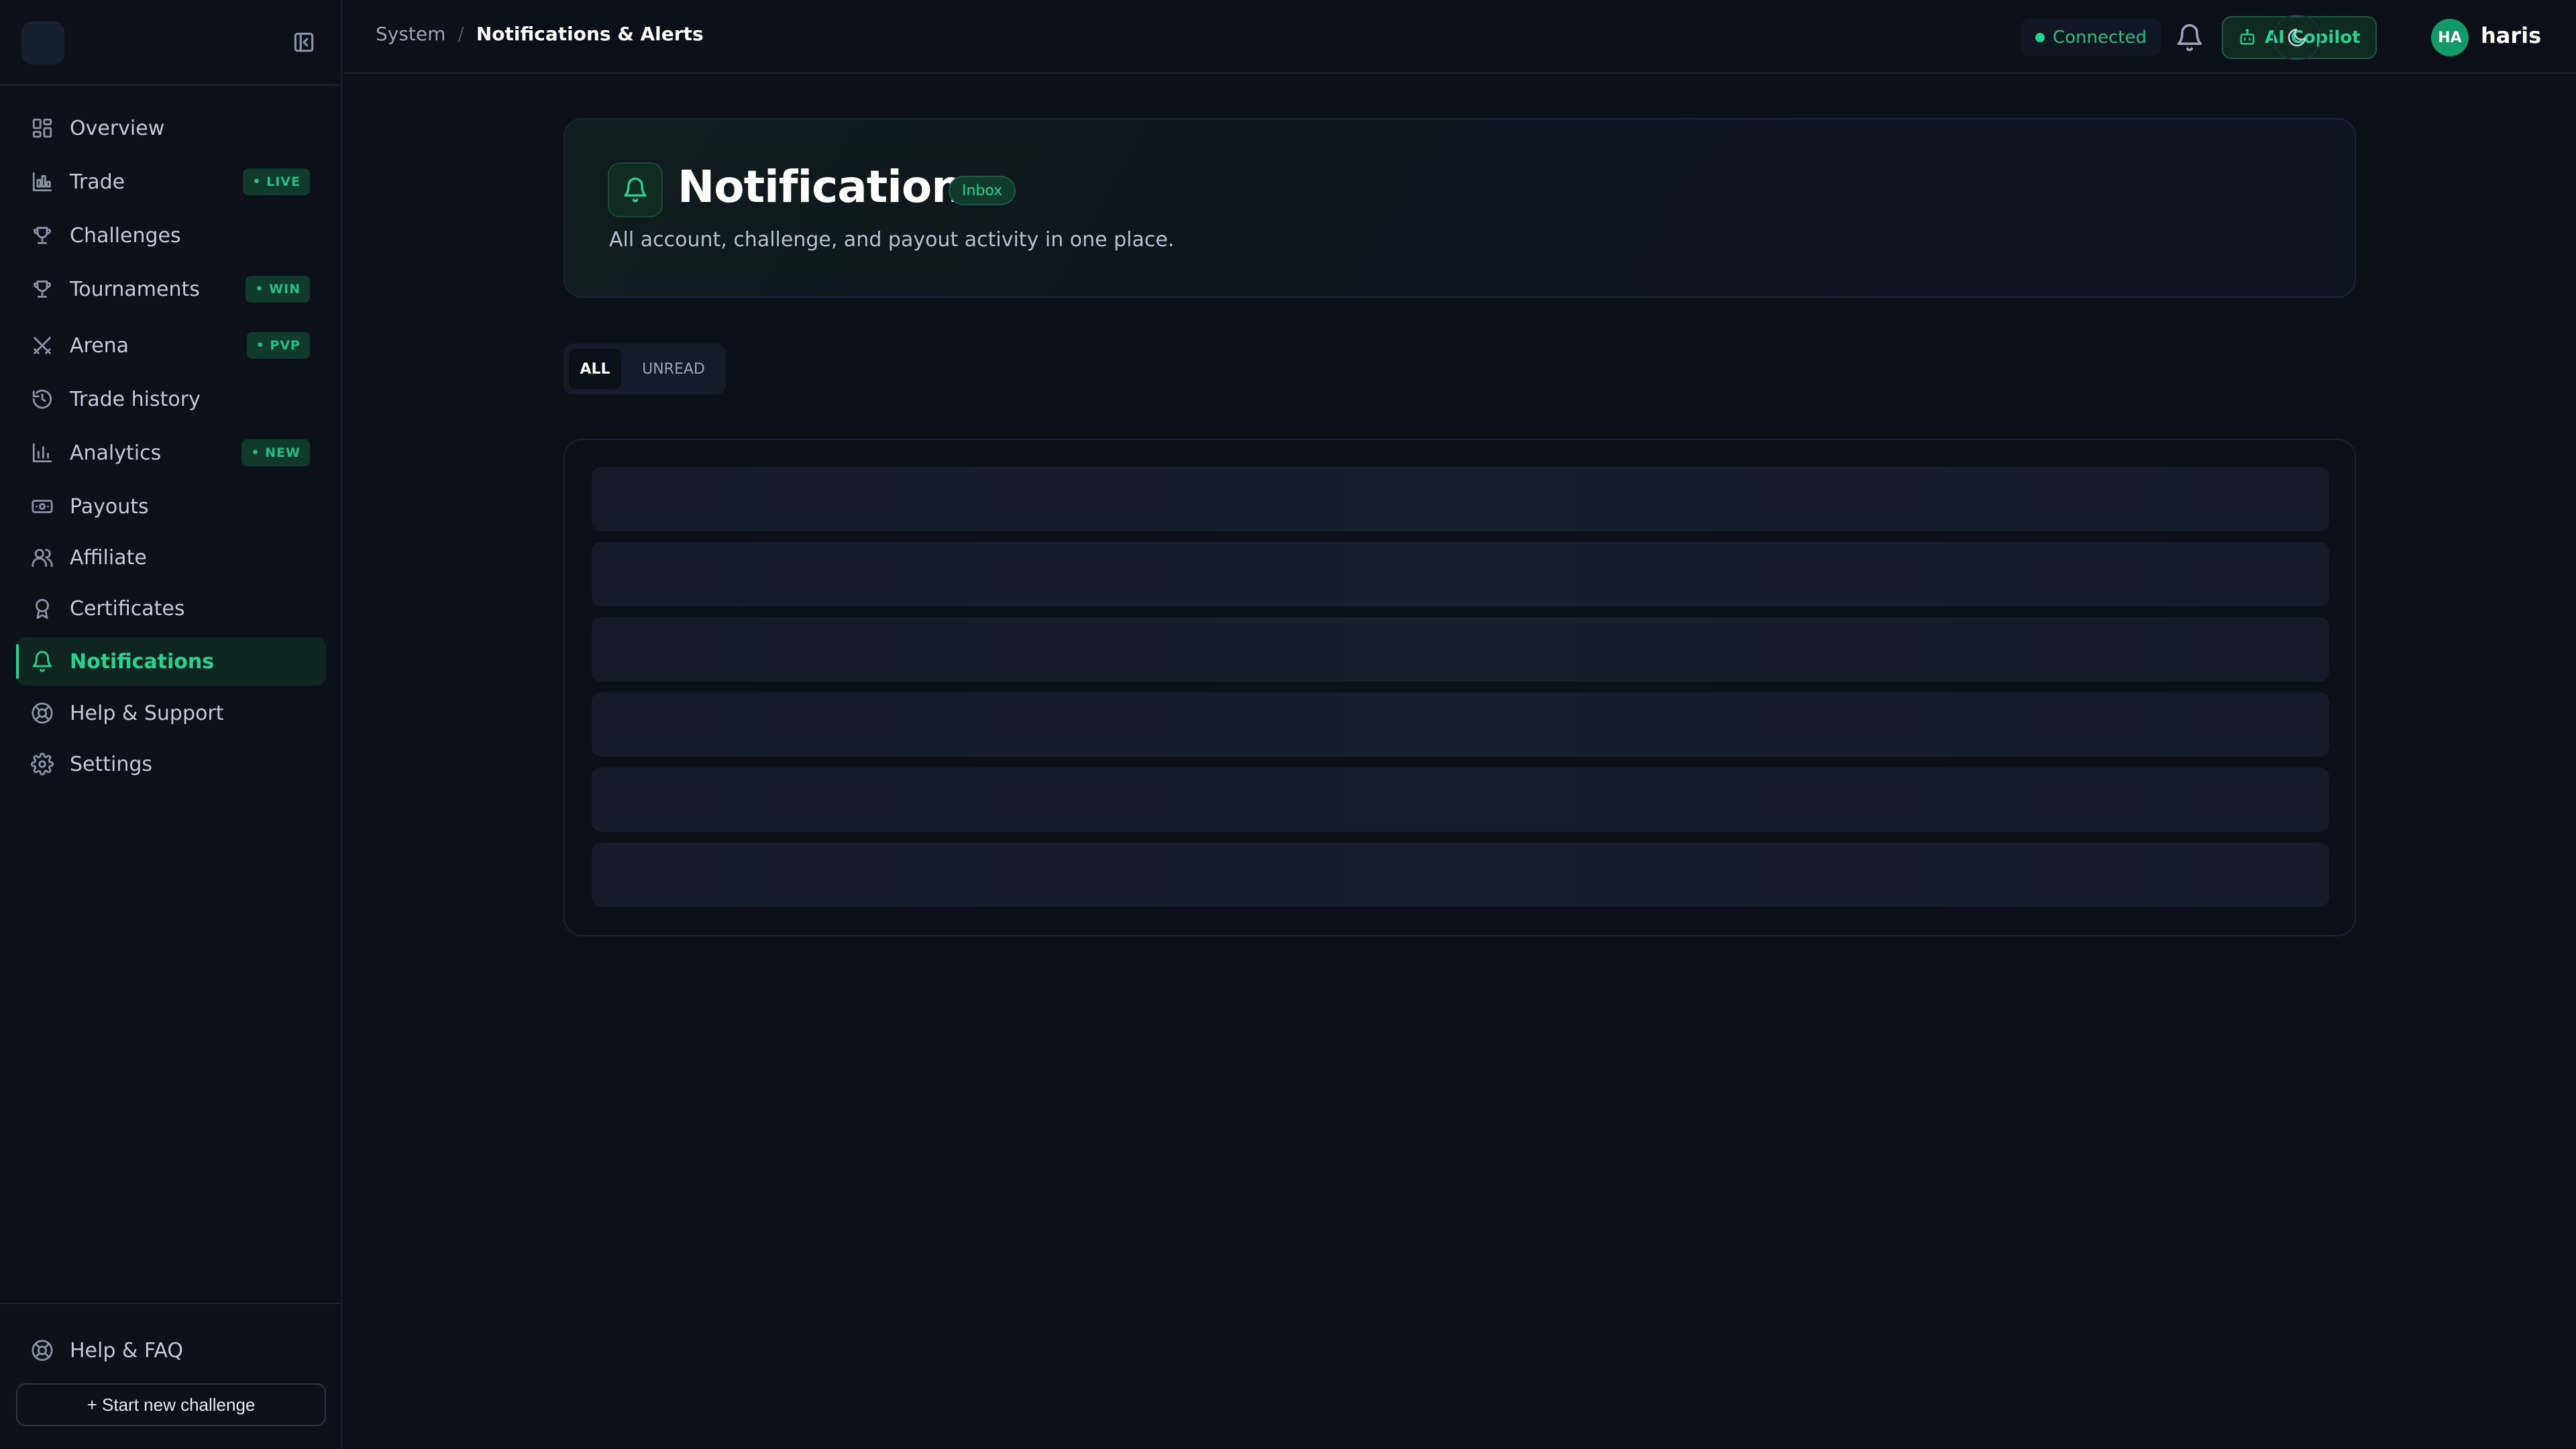 This screenshot has height=1449, width=2576. What do you see at coordinates (126, 1350) in the screenshot?
I see `help-faq-label: Help & FAQ` at bounding box center [126, 1350].